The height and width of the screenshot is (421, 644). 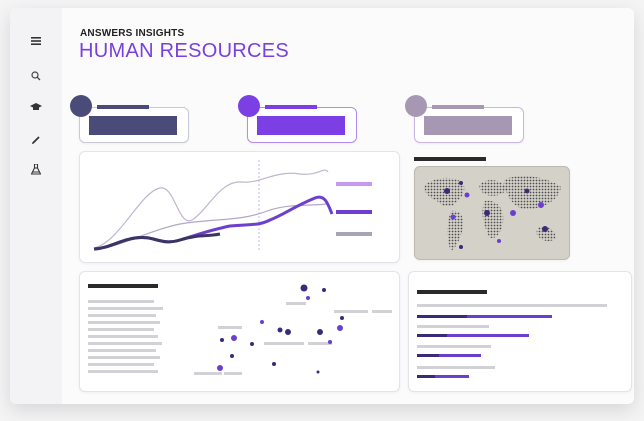 I want to click on search-icon, so click(x=36, y=76).